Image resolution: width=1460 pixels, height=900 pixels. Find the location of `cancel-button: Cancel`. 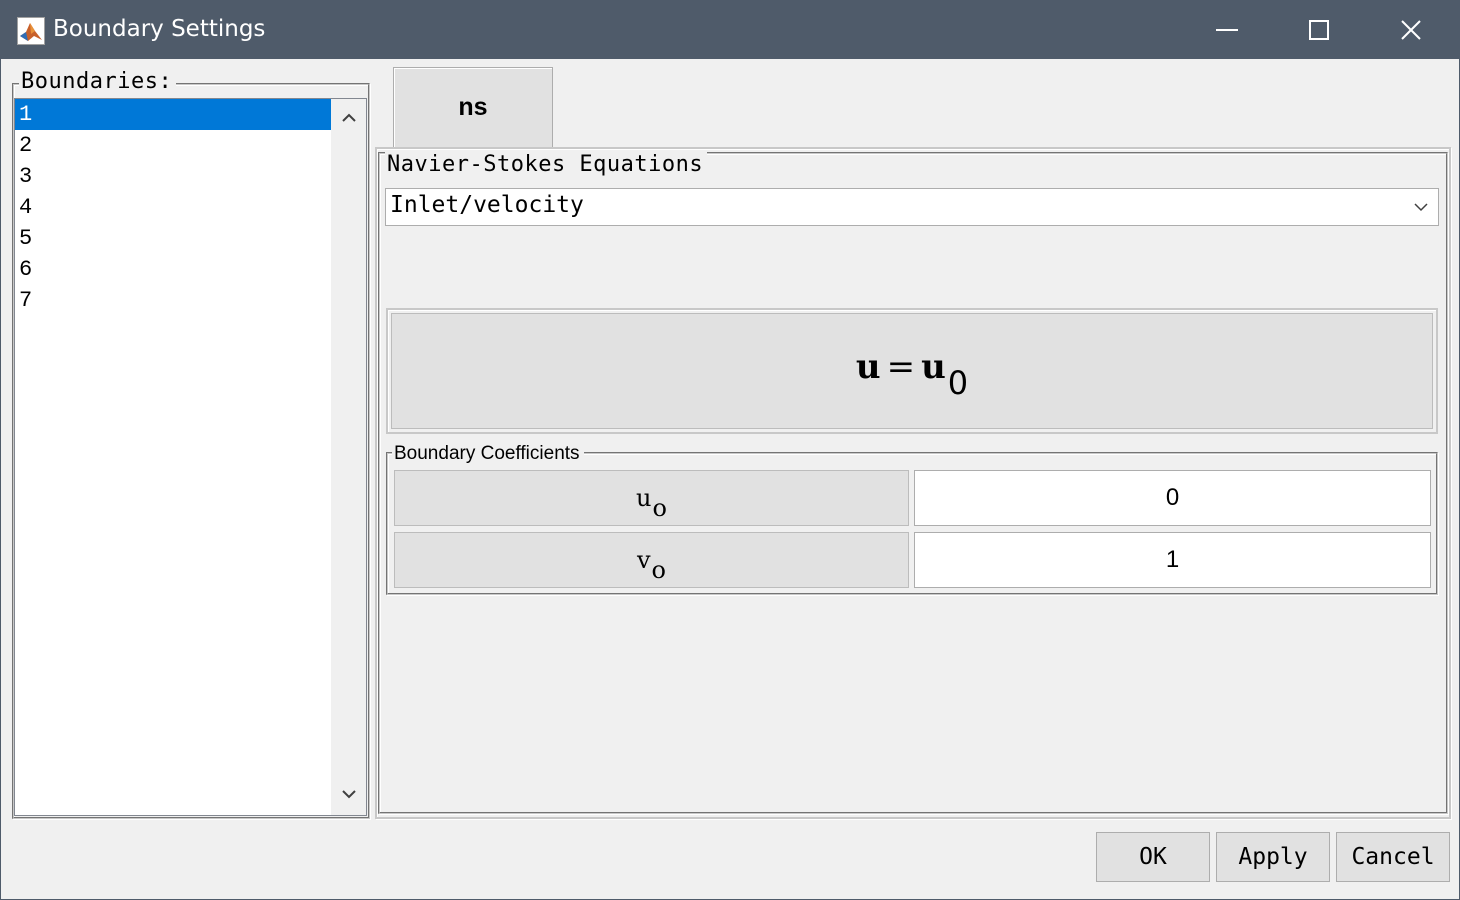

cancel-button: Cancel is located at coordinates (1393, 857).